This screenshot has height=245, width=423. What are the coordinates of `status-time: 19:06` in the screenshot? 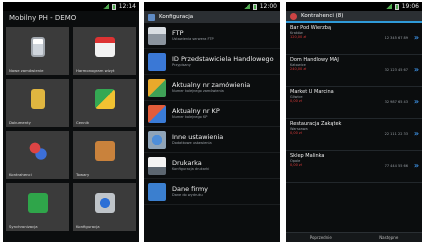 It's located at (410, 6).